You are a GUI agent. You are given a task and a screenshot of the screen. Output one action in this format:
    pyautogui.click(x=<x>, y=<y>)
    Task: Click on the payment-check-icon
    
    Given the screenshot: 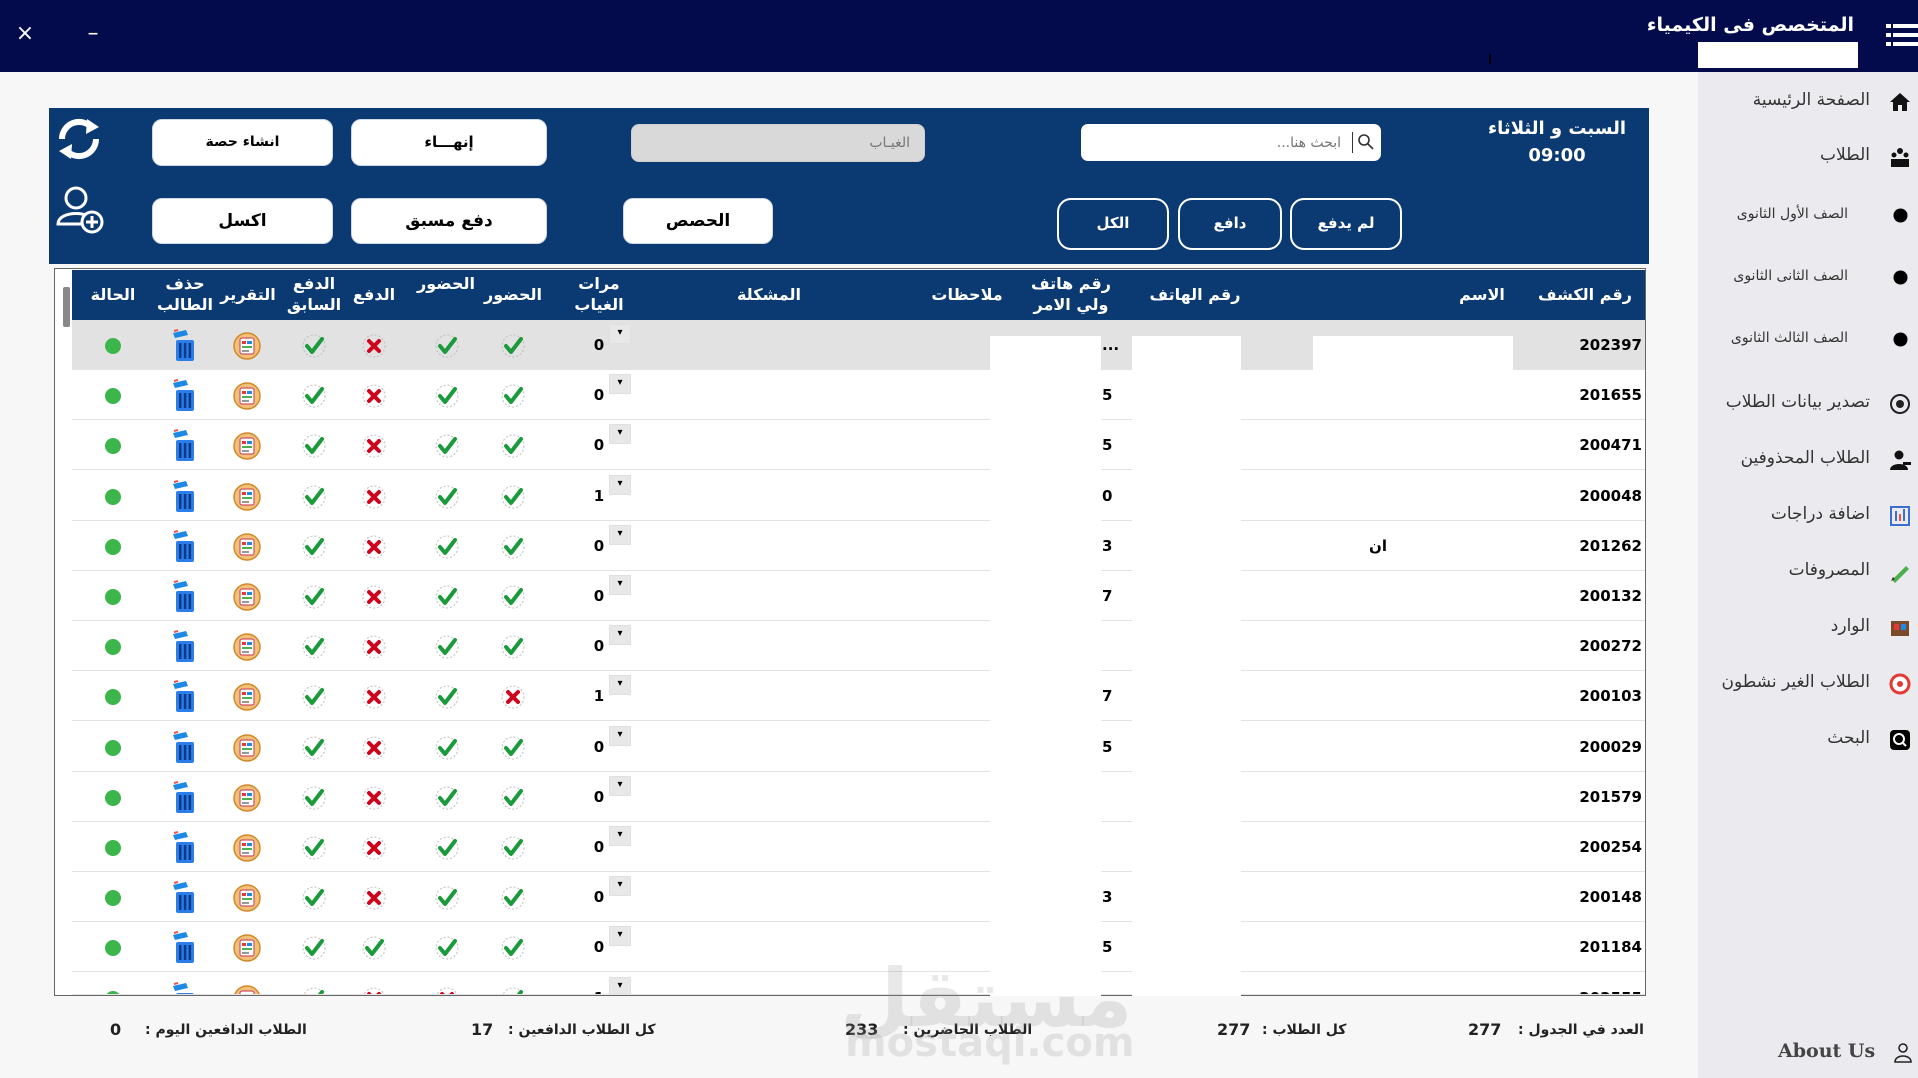 What is the action you would take?
    pyautogui.click(x=374, y=946)
    